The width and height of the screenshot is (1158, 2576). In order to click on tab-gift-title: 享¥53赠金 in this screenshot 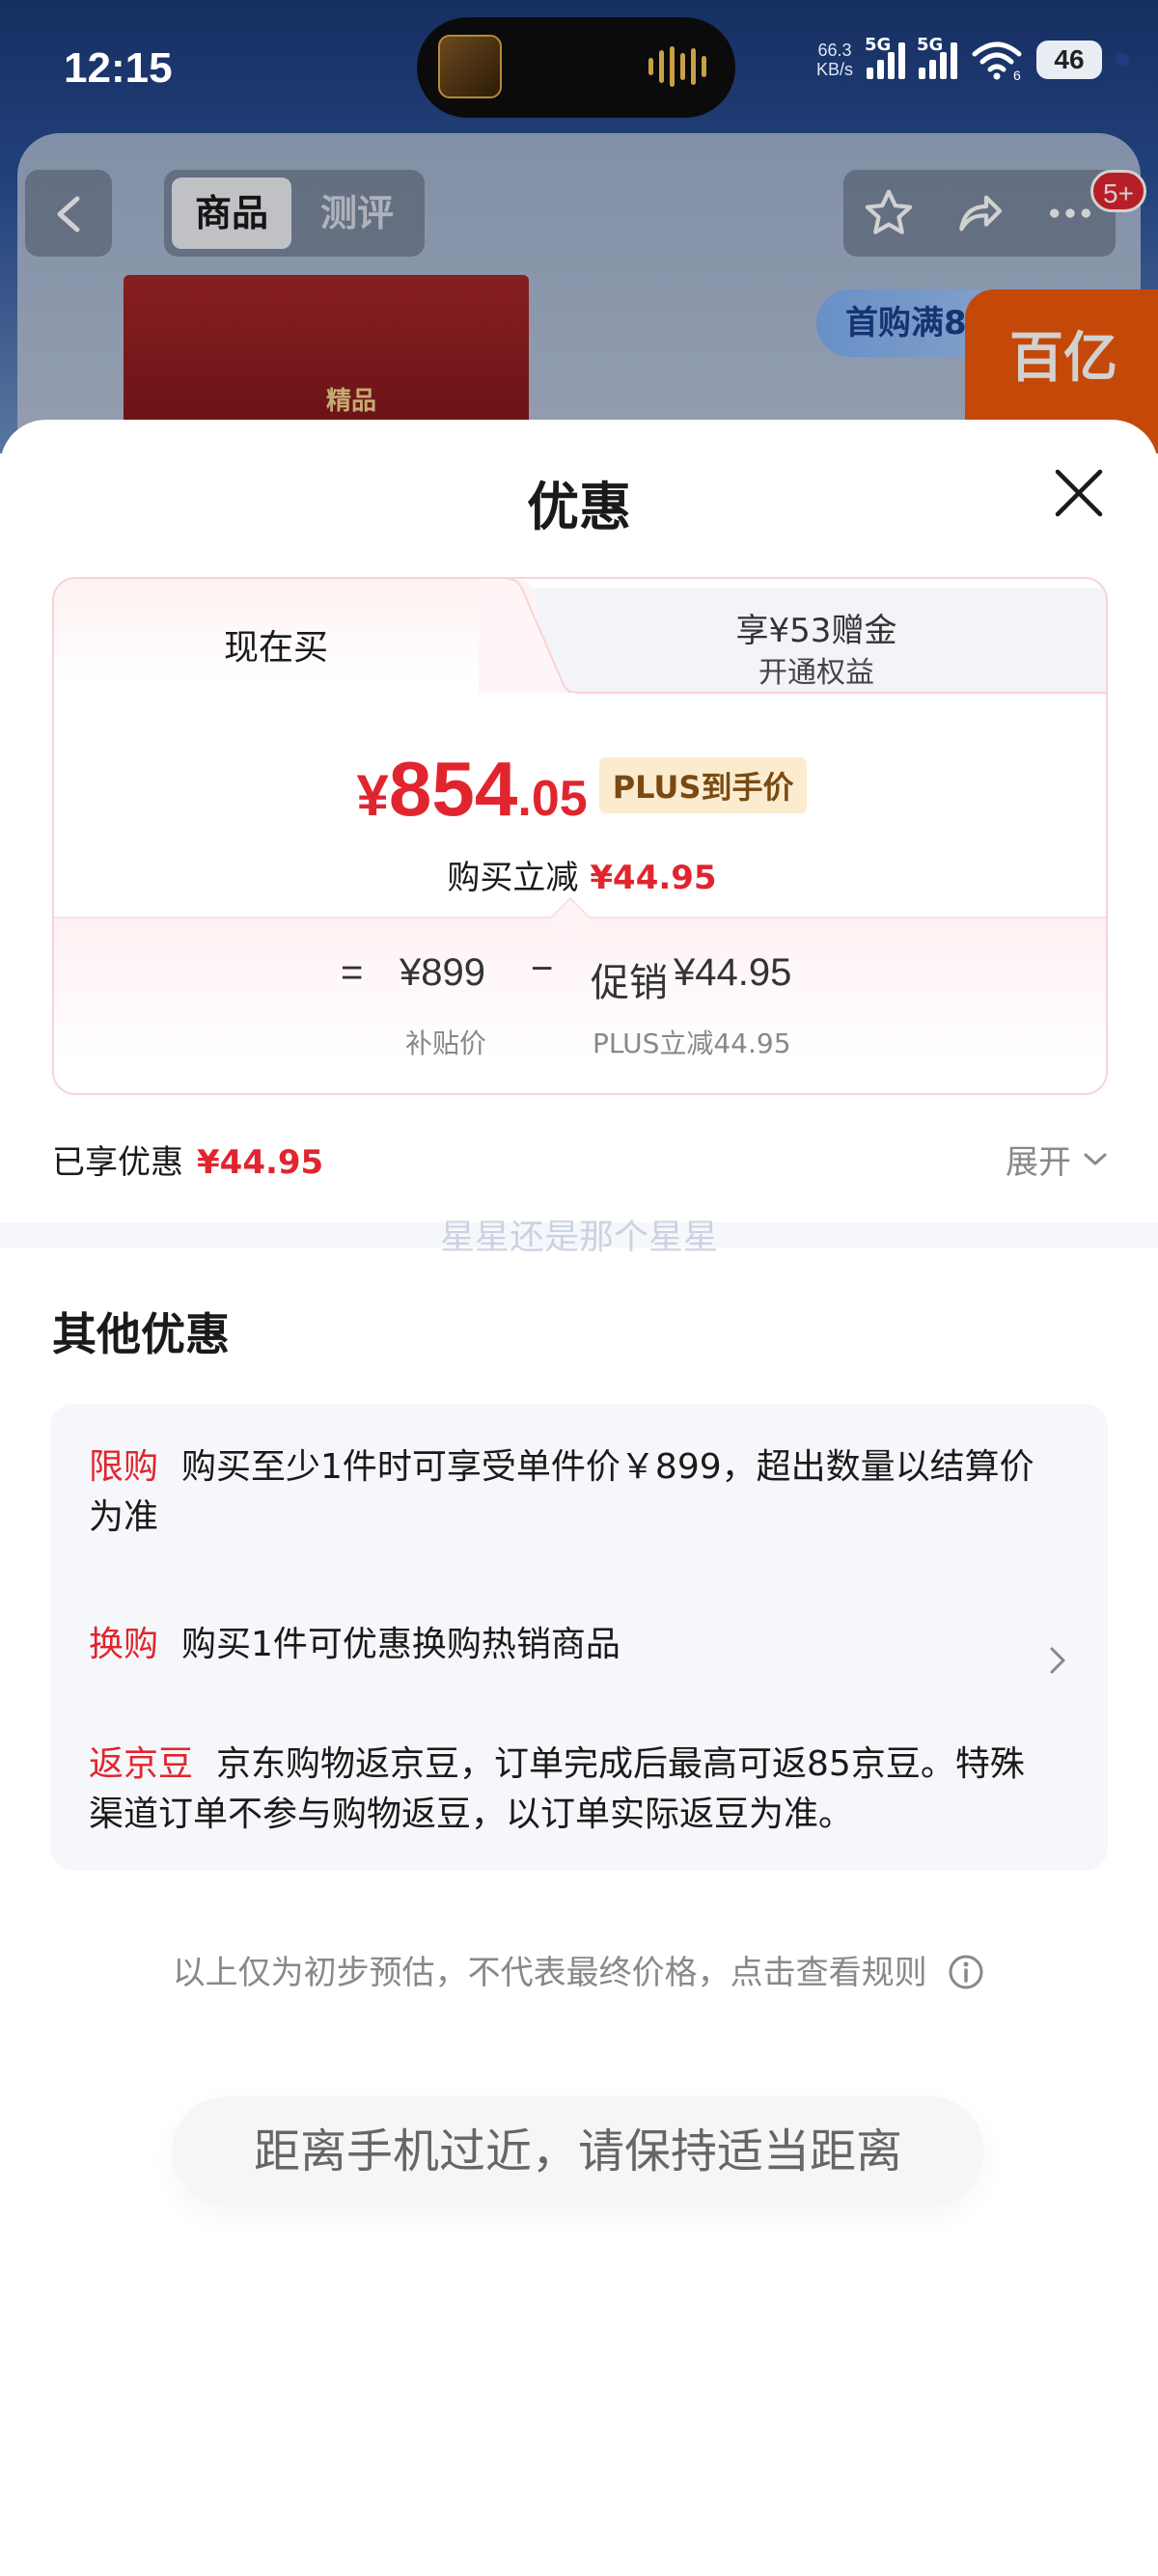, I will do `click(816, 631)`.